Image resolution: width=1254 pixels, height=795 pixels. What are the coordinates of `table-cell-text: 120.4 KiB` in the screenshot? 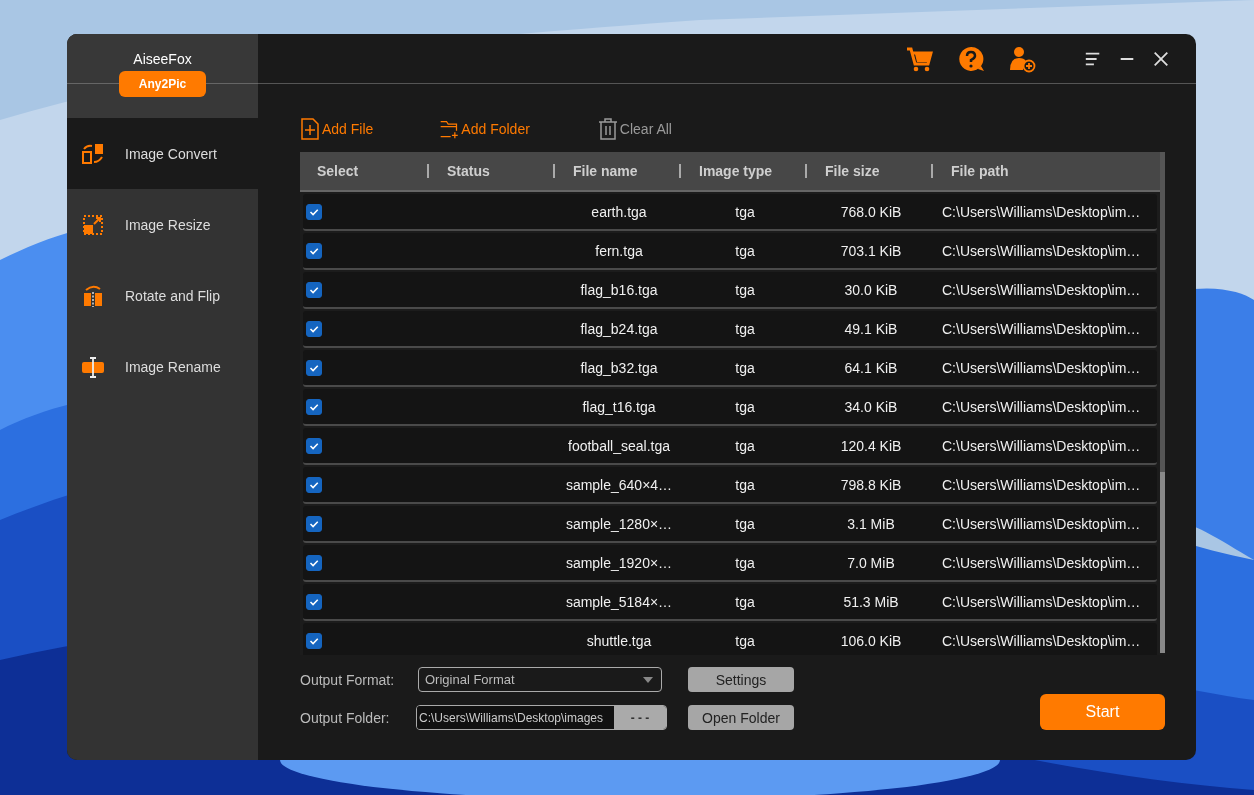 It's located at (871, 445).